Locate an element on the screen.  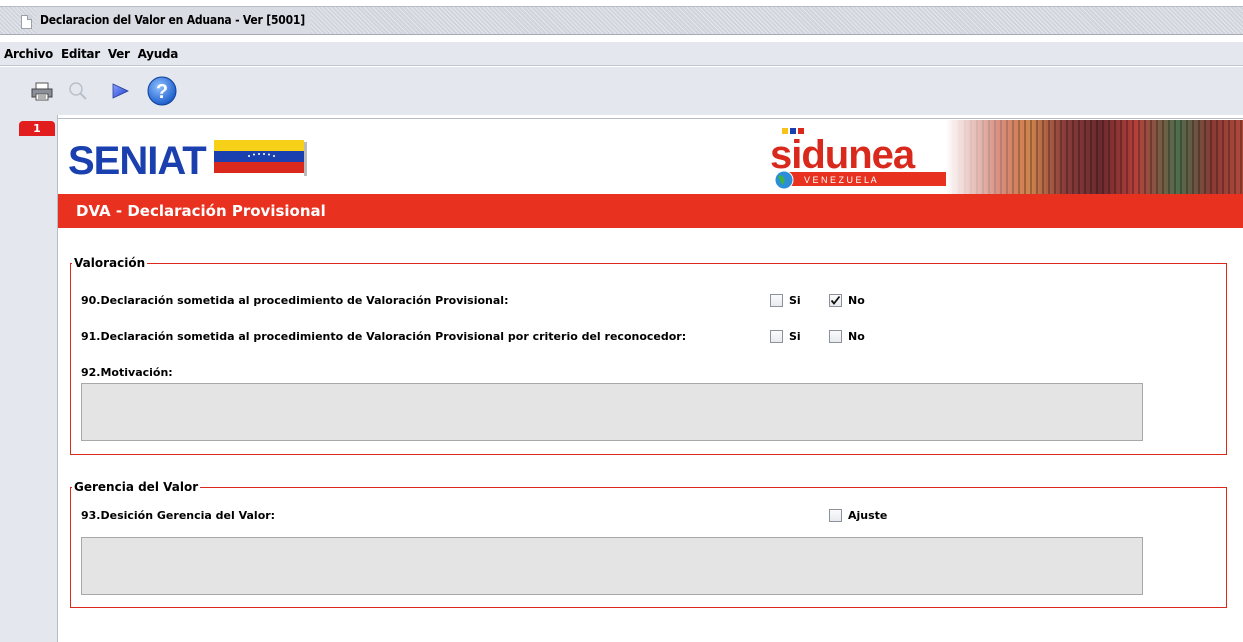
gerencia-textarea is located at coordinates (612, 566).